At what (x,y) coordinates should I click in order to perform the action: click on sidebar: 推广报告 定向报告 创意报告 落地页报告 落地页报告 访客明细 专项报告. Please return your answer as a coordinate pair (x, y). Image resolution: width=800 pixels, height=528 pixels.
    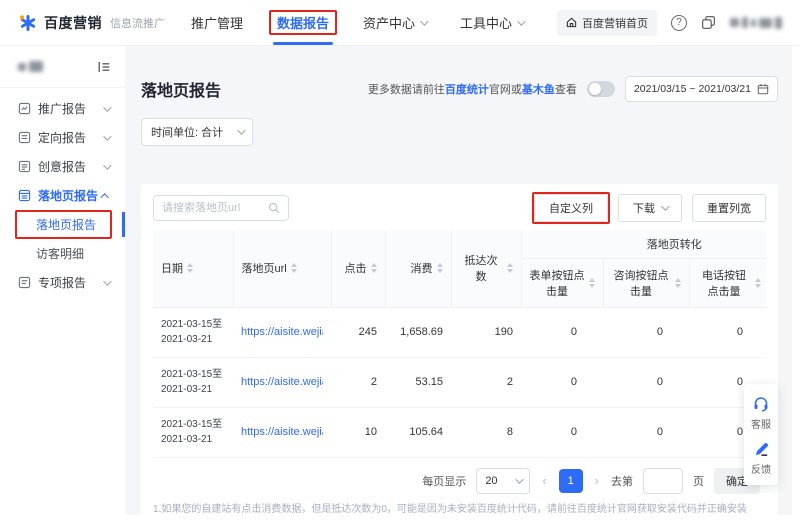
    Looking at the image, I should click on (62, 287).